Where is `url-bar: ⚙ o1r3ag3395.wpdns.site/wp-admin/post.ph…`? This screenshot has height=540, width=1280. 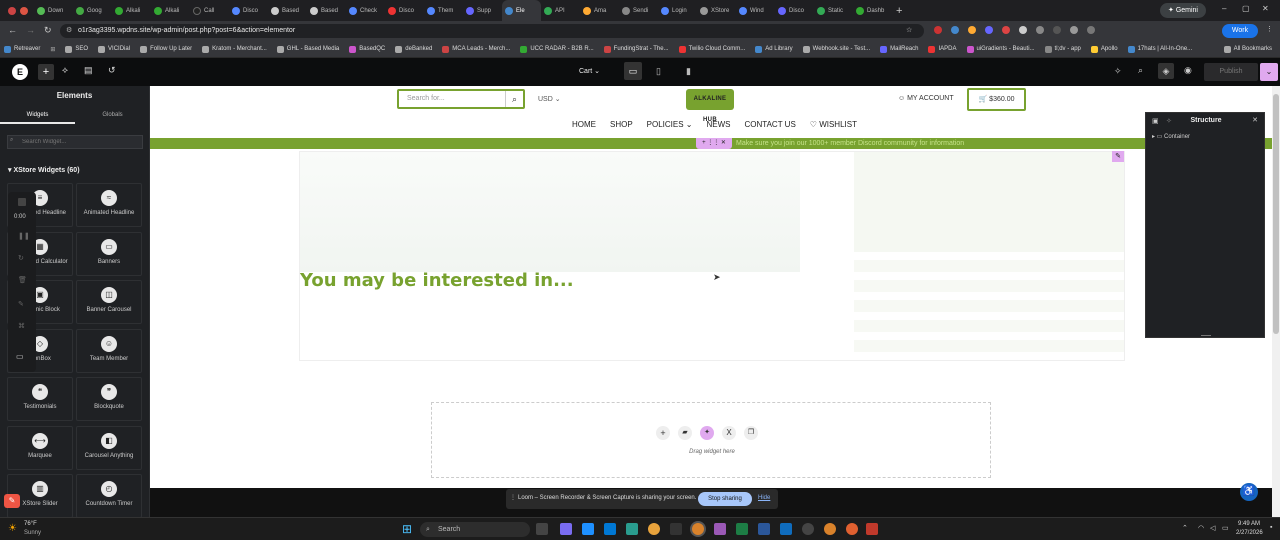 url-bar: ⚙ o1r3ag3395.wpdns.site/wp-admin/post.ph… is located at coordinates (492, 31).